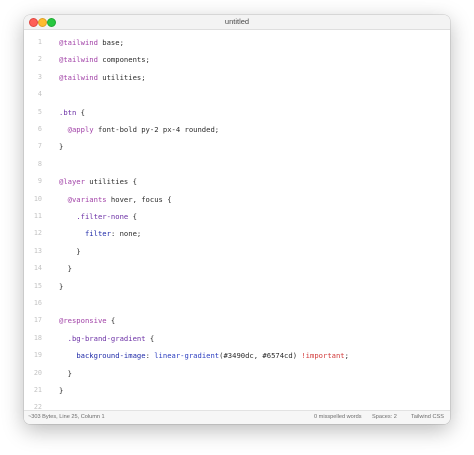 The height and width of the screenshot is (455, 474). What do you see at coordinates (39, 146) in the screenshot?
I see `line-number: 7` at bounding box center [39, 146].